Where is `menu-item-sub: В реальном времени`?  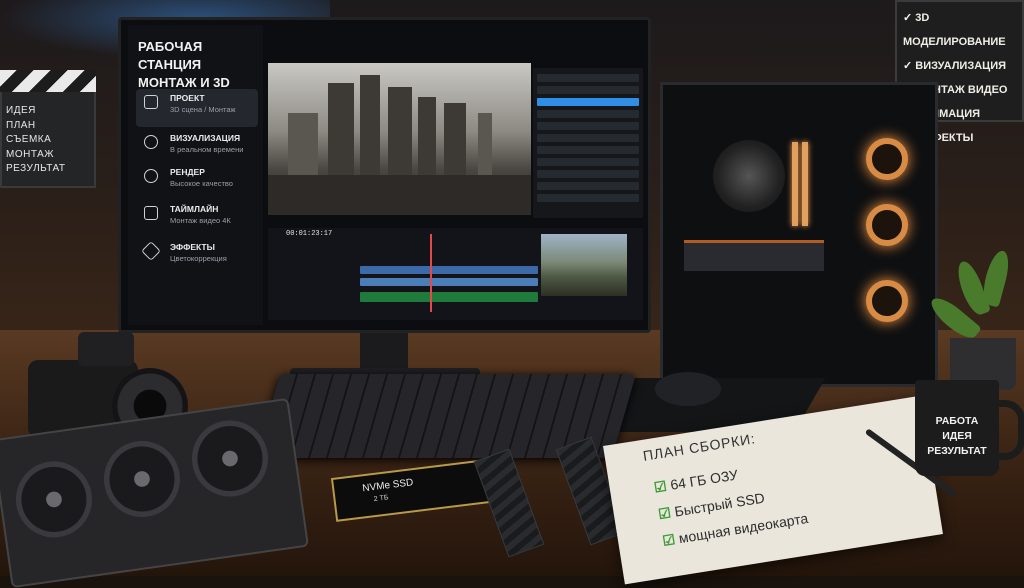 menu-item-sub: В реальном времени is located at coordinates (207, 149).